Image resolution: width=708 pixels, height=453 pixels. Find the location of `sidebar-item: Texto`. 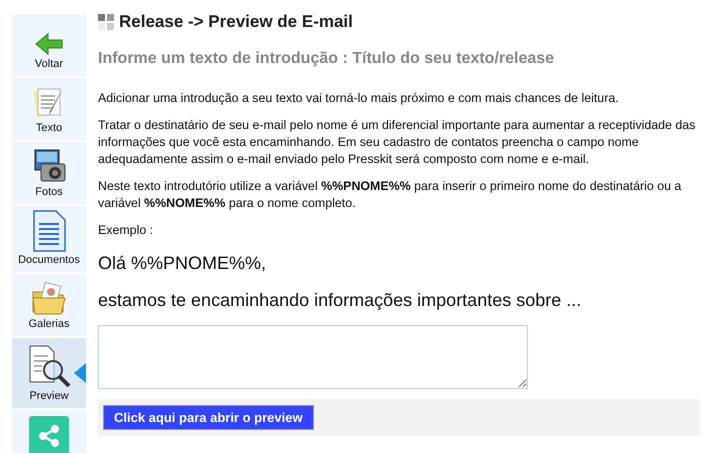

sidebar-item: Texto is located at coordinates (49, 109).